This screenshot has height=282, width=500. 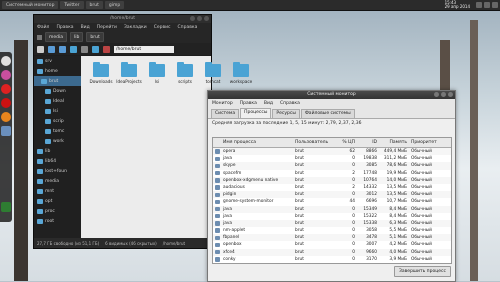 I want to click on end-process-button: Завершить процесс, so click(x=422, y=271).